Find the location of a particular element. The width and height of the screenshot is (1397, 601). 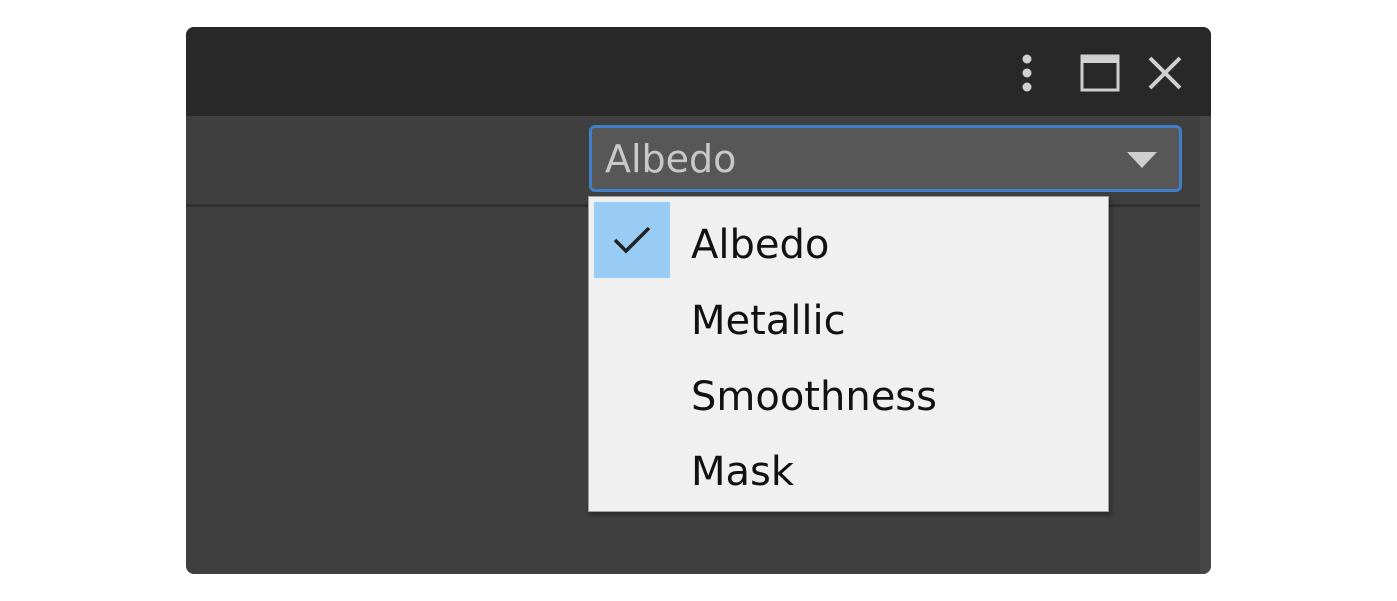

menu-item-metallic: Metallic is located at coordinates (848, 321).